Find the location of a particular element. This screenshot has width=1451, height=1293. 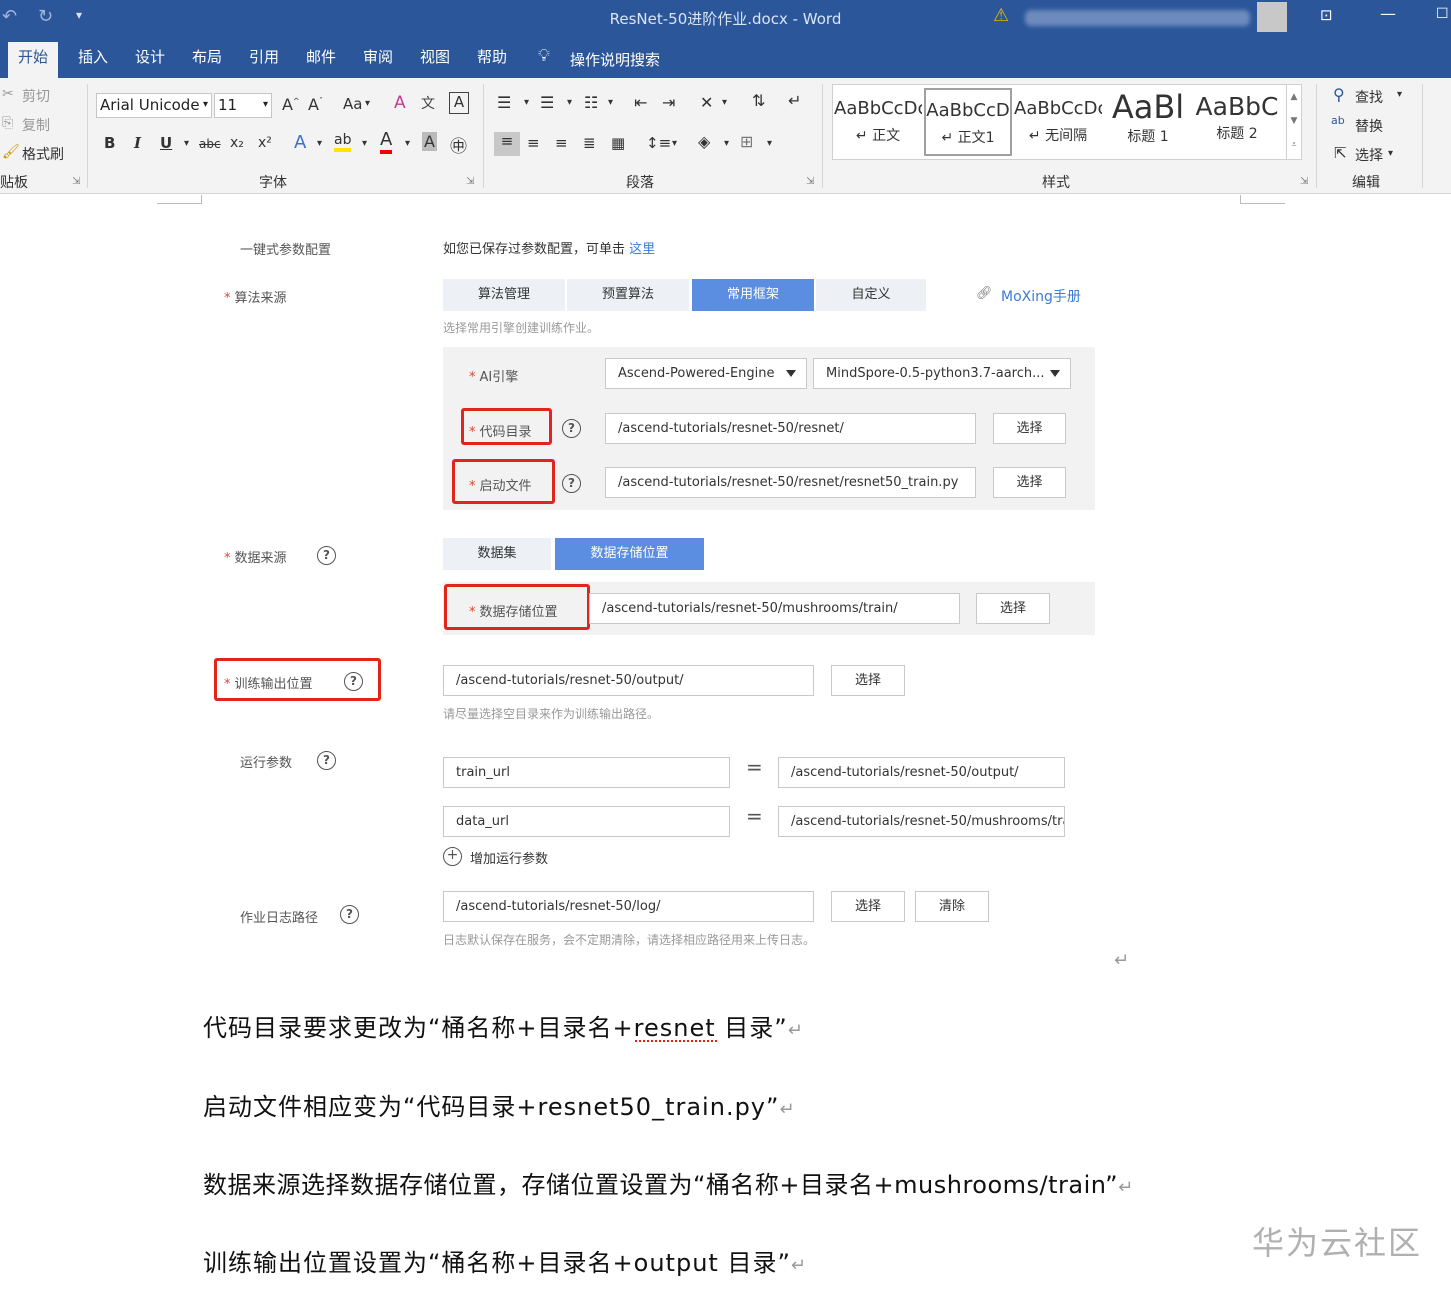

borders-icon: ⊞ is located at coordinates (746, 141).